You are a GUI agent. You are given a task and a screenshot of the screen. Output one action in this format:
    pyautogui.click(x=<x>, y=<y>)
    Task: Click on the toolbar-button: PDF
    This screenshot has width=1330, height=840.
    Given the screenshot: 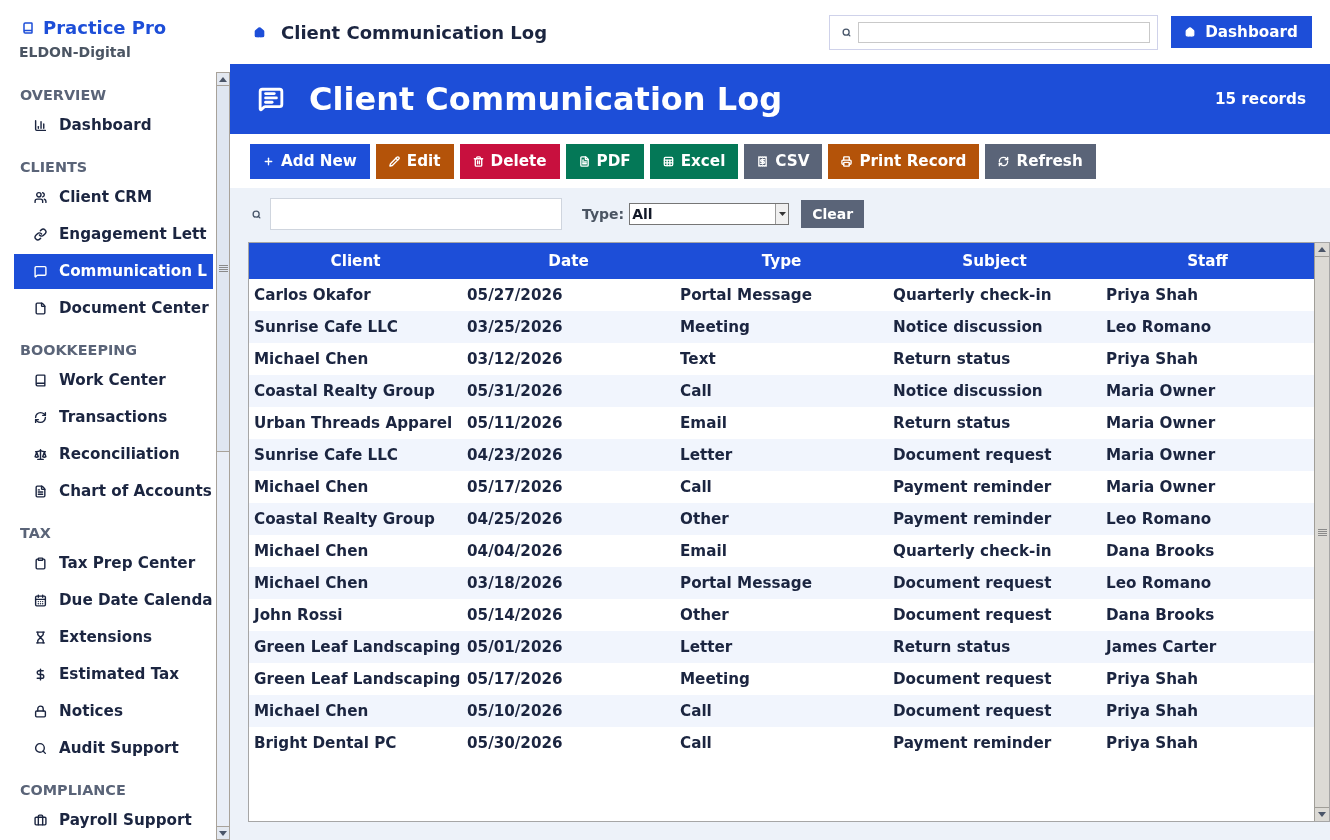 What is the action you would take?
    pyautogui.click(x=604, y=161)
    